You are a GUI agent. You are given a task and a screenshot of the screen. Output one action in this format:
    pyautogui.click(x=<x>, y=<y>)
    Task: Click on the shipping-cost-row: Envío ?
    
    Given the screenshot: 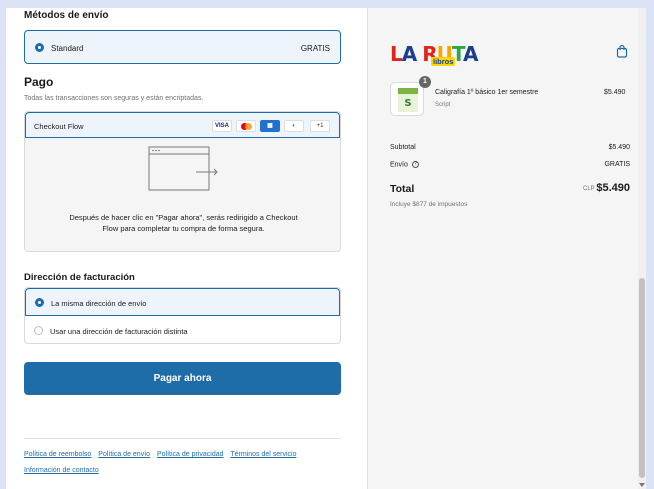 What is the action you would take?
    pyautogui.click(x=404, y=164)
    